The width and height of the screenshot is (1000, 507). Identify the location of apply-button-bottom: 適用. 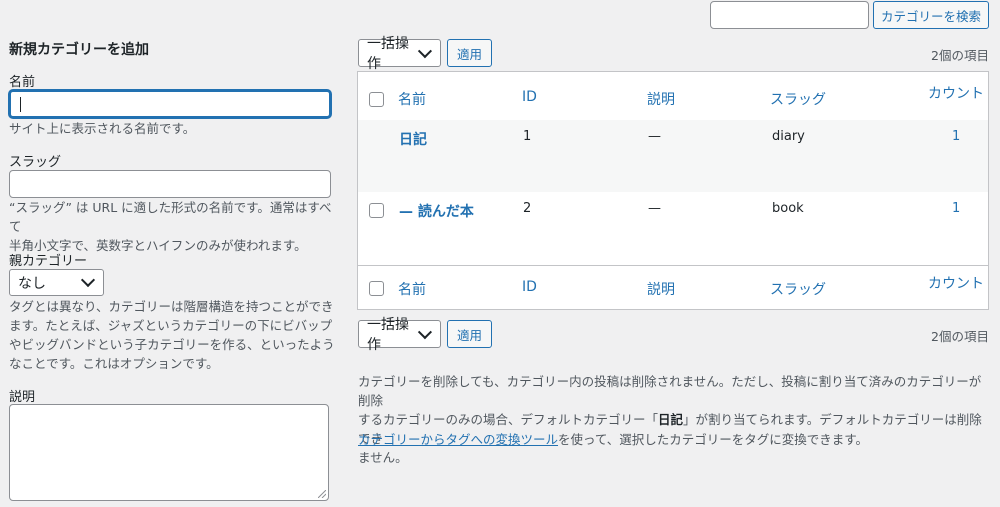
(469, 334).